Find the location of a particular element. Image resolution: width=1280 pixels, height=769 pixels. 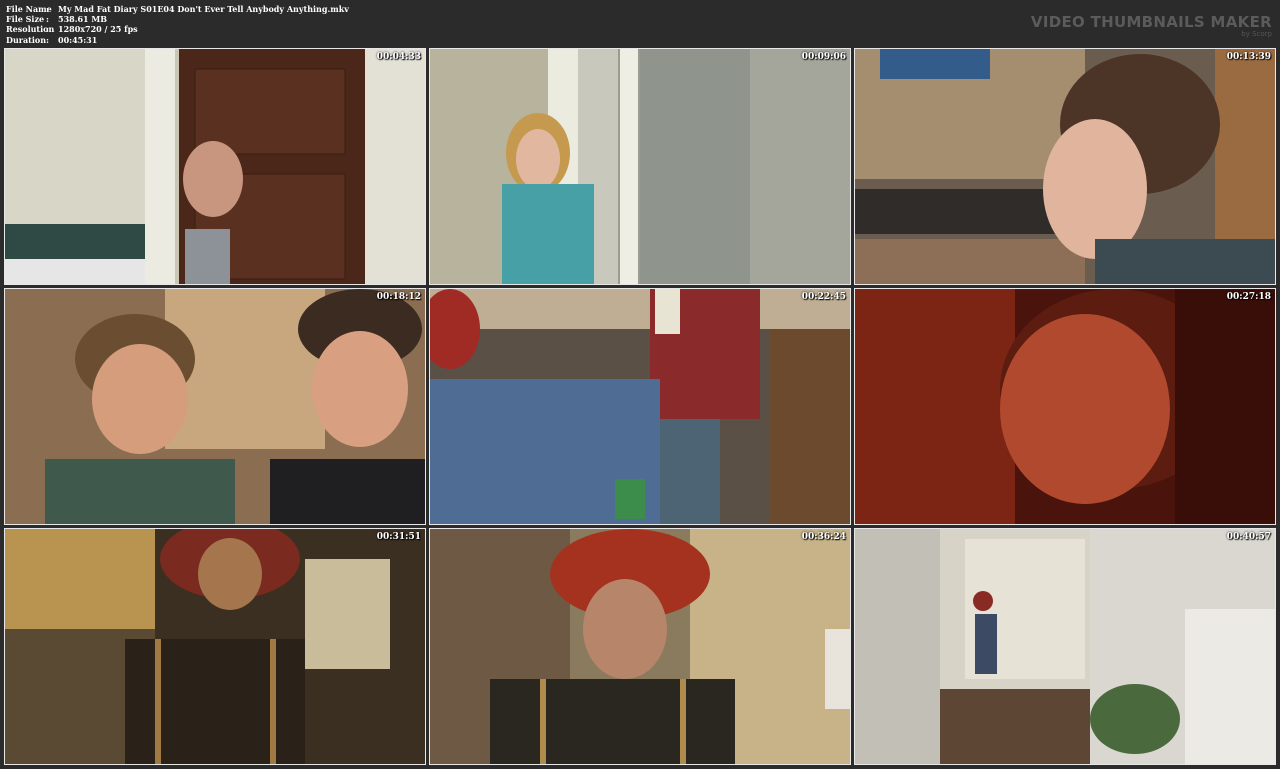

timestamp: 00:04:33 is located at coordinates (398, 57).